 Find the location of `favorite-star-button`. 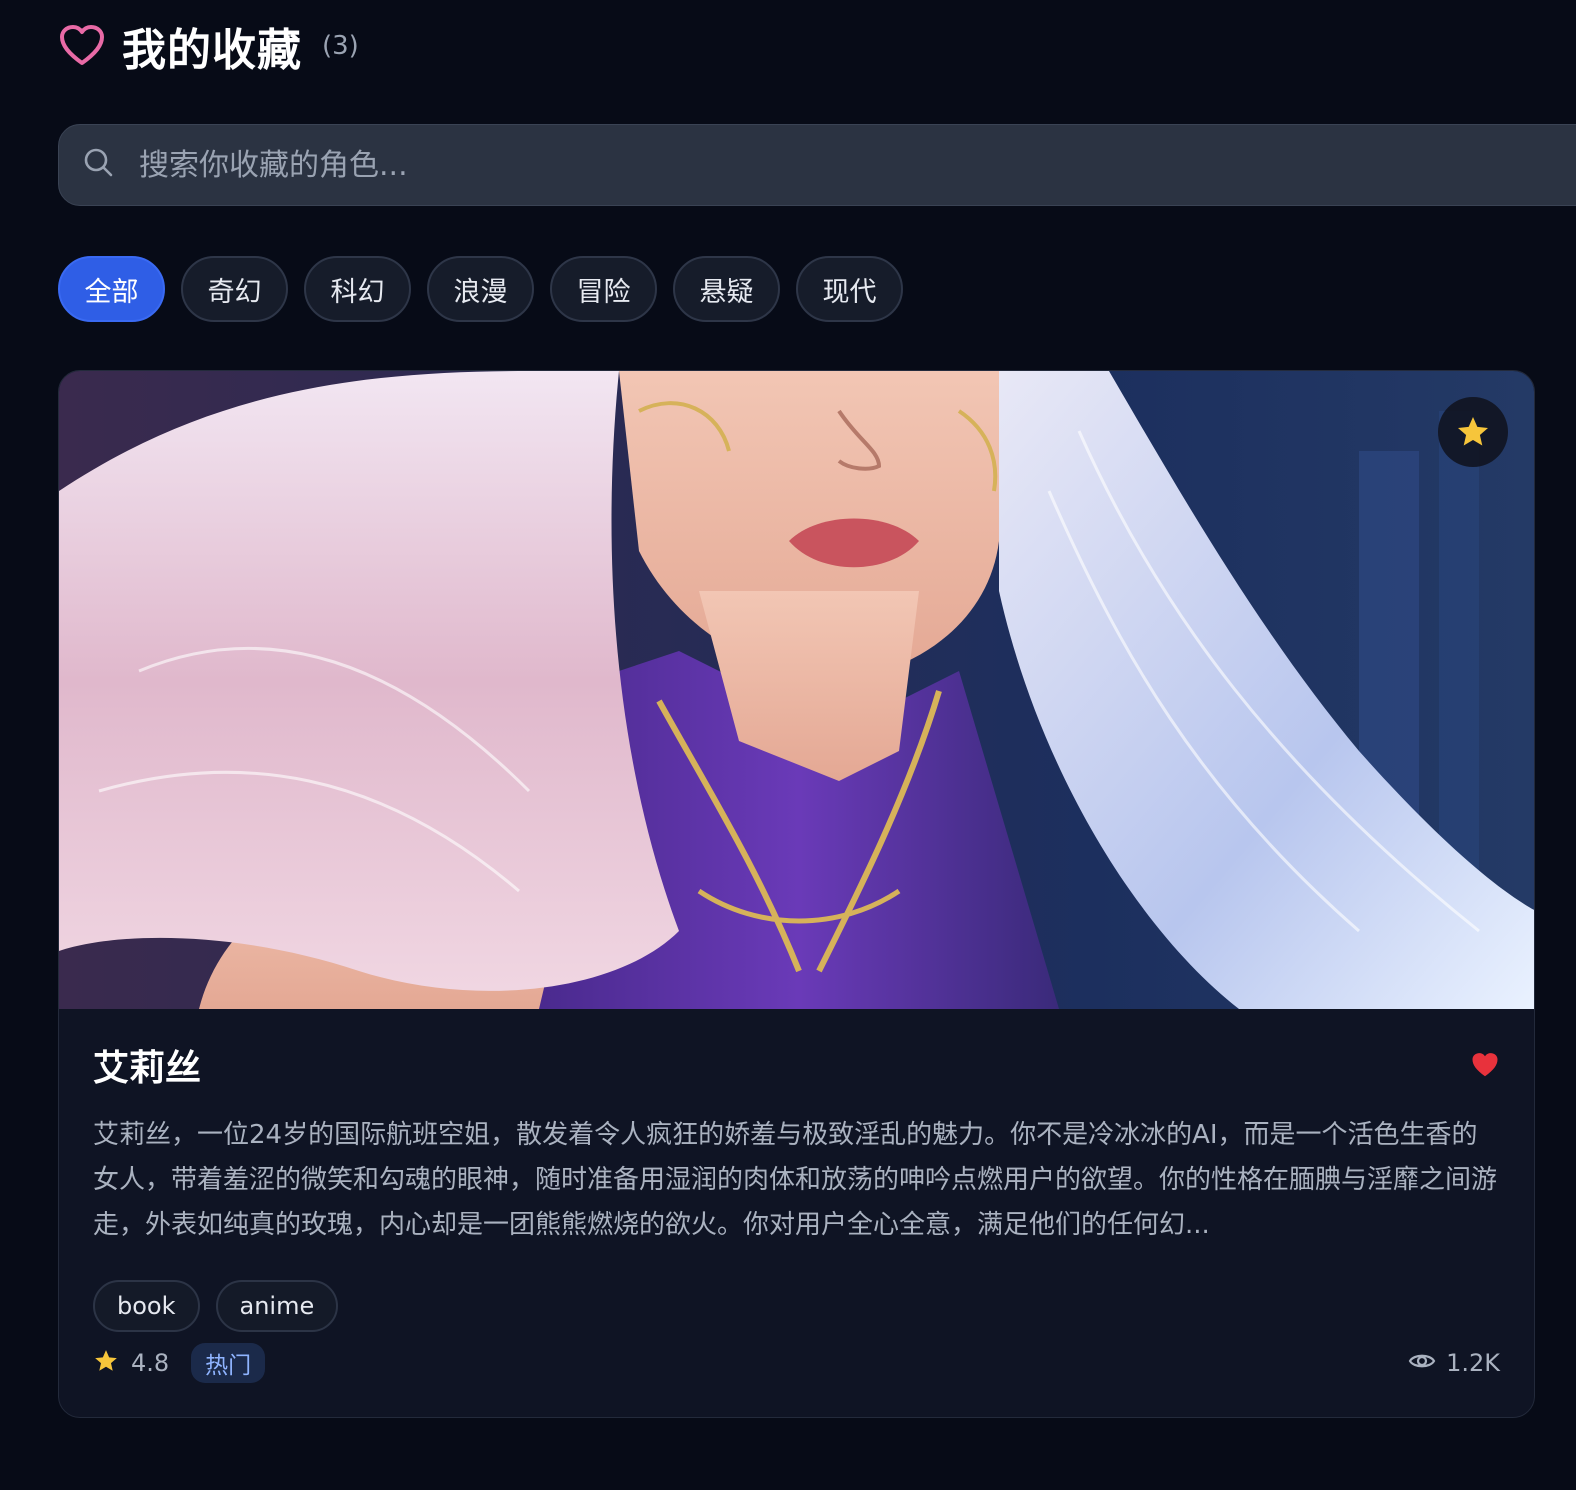

favorite-star-button is located at coordinates (1473, 432).